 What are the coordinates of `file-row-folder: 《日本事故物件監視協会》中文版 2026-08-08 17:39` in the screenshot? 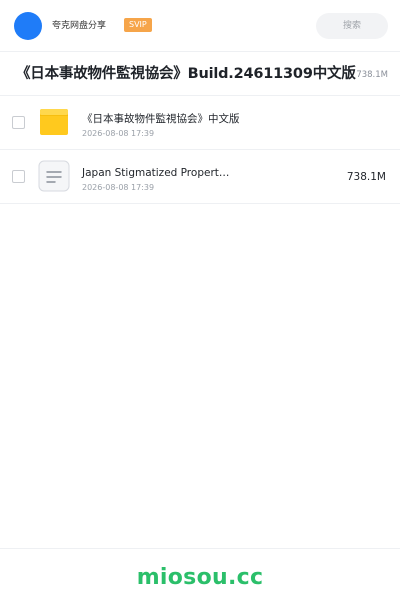 It's located at (200, 123).